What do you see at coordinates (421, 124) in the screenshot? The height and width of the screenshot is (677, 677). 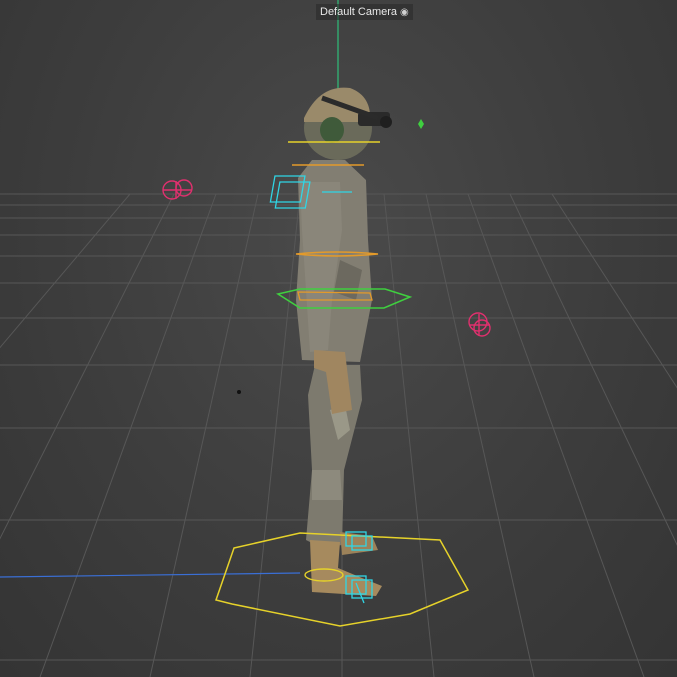 I see `look-at-target` at bounding box center [421, 124].